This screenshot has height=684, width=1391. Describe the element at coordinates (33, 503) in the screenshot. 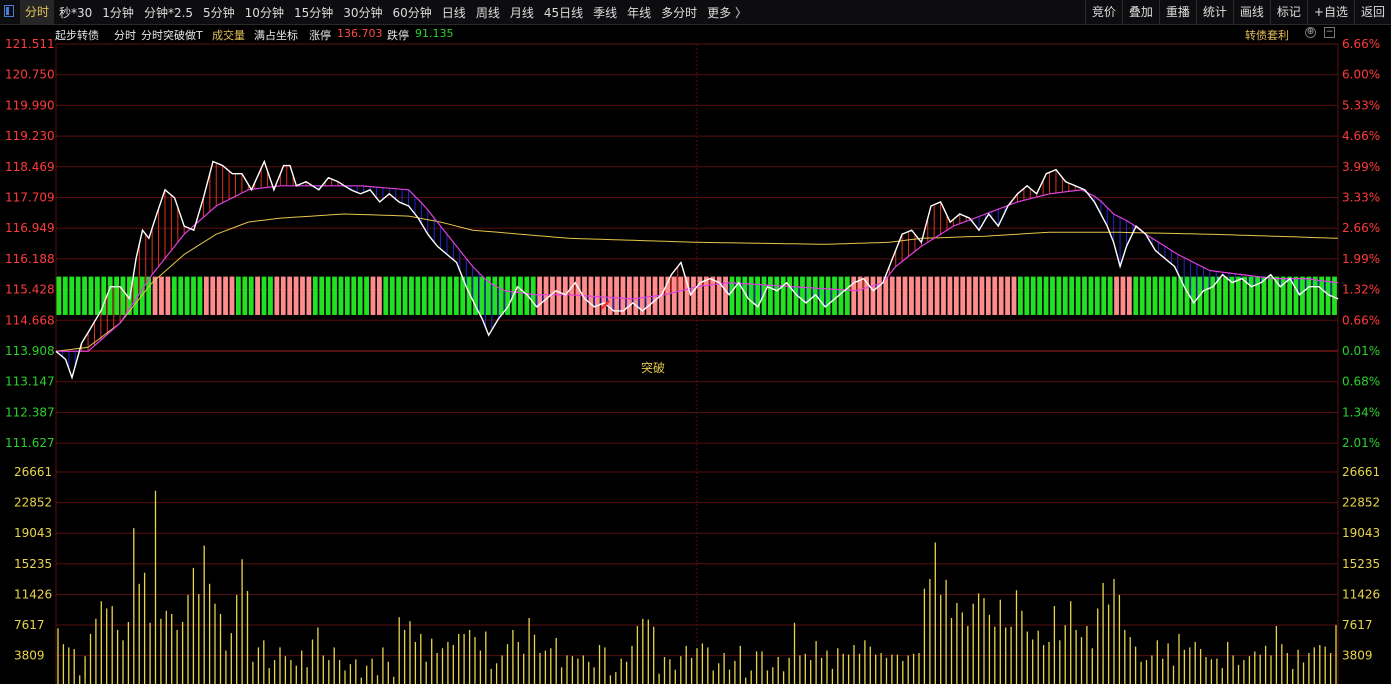

I see `volume-tick-left: 22852` at that location.